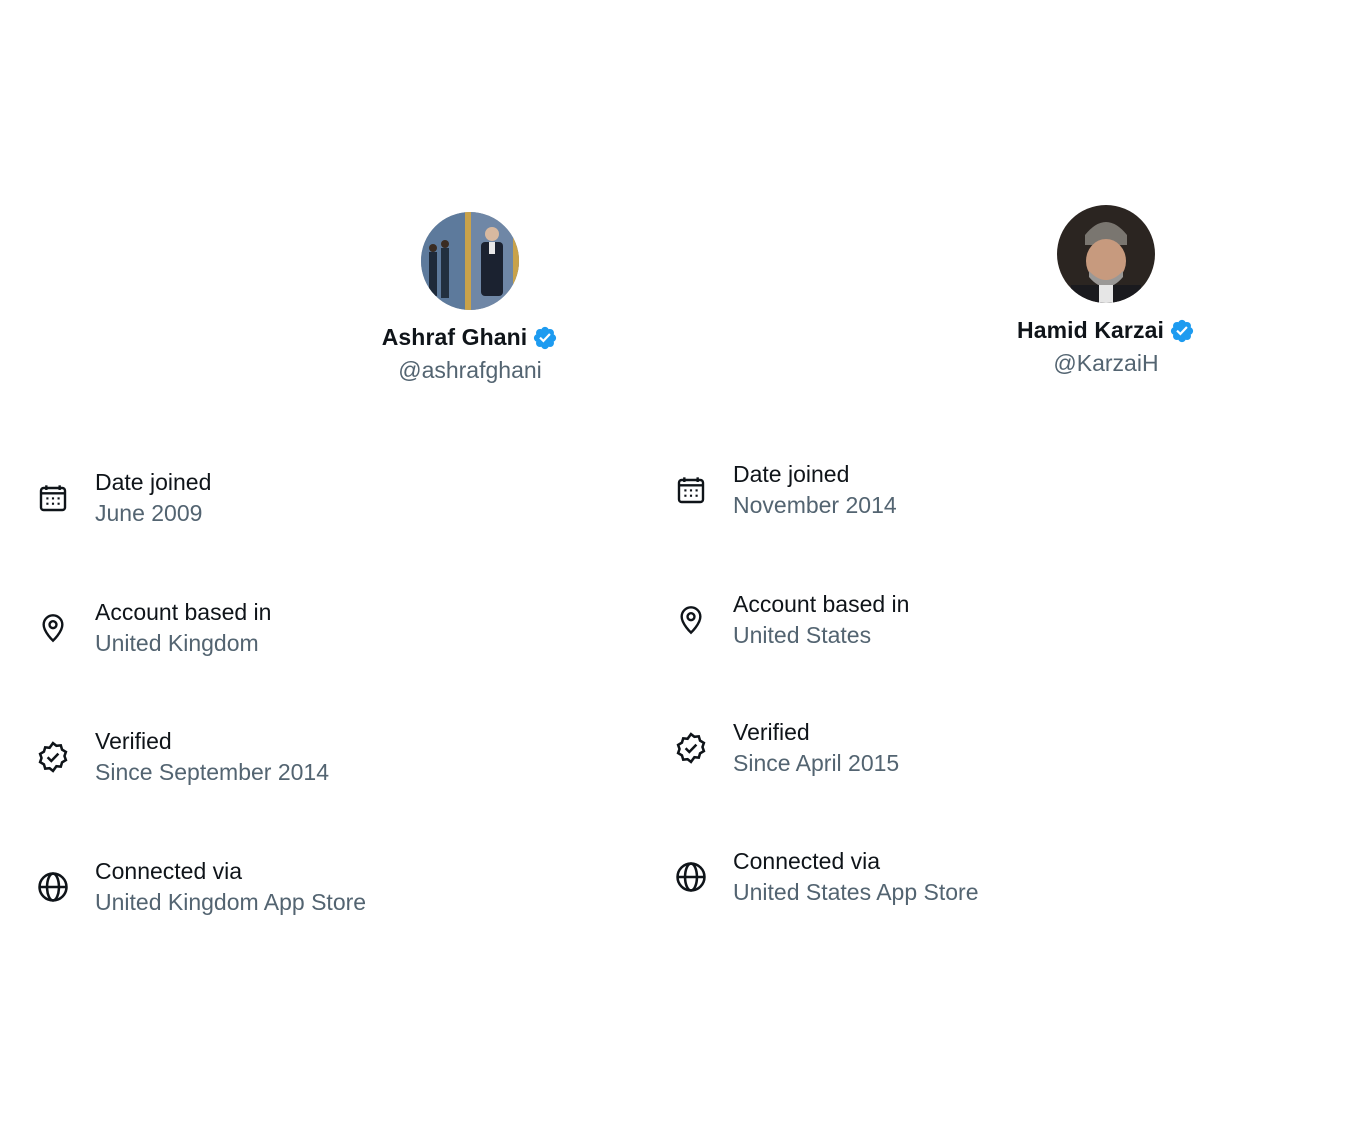  Describe the element at coordinates (802, 635) in the screenshot. I see `detail-value: United States` at that location.